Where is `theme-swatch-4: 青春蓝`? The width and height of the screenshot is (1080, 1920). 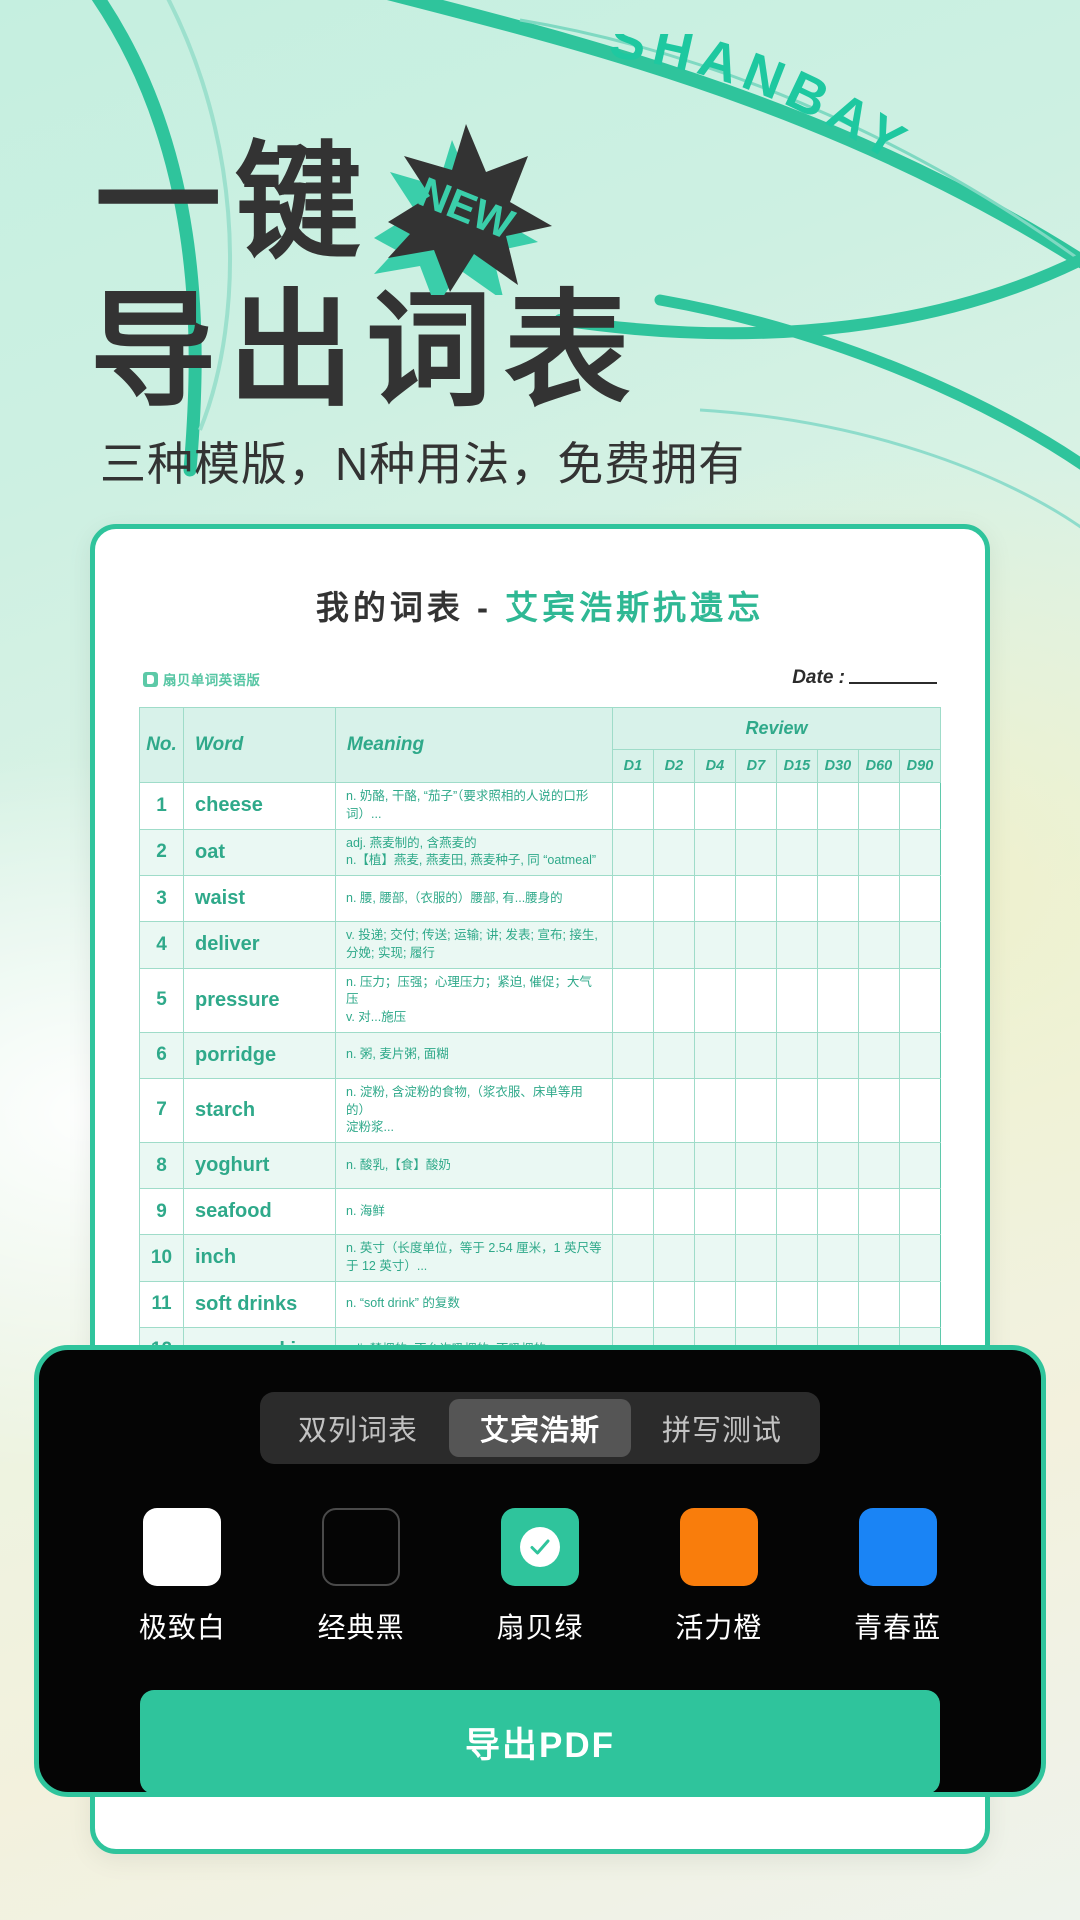
theme-swatch-4: 青春蓝 is located at coordinates (898, 1577).